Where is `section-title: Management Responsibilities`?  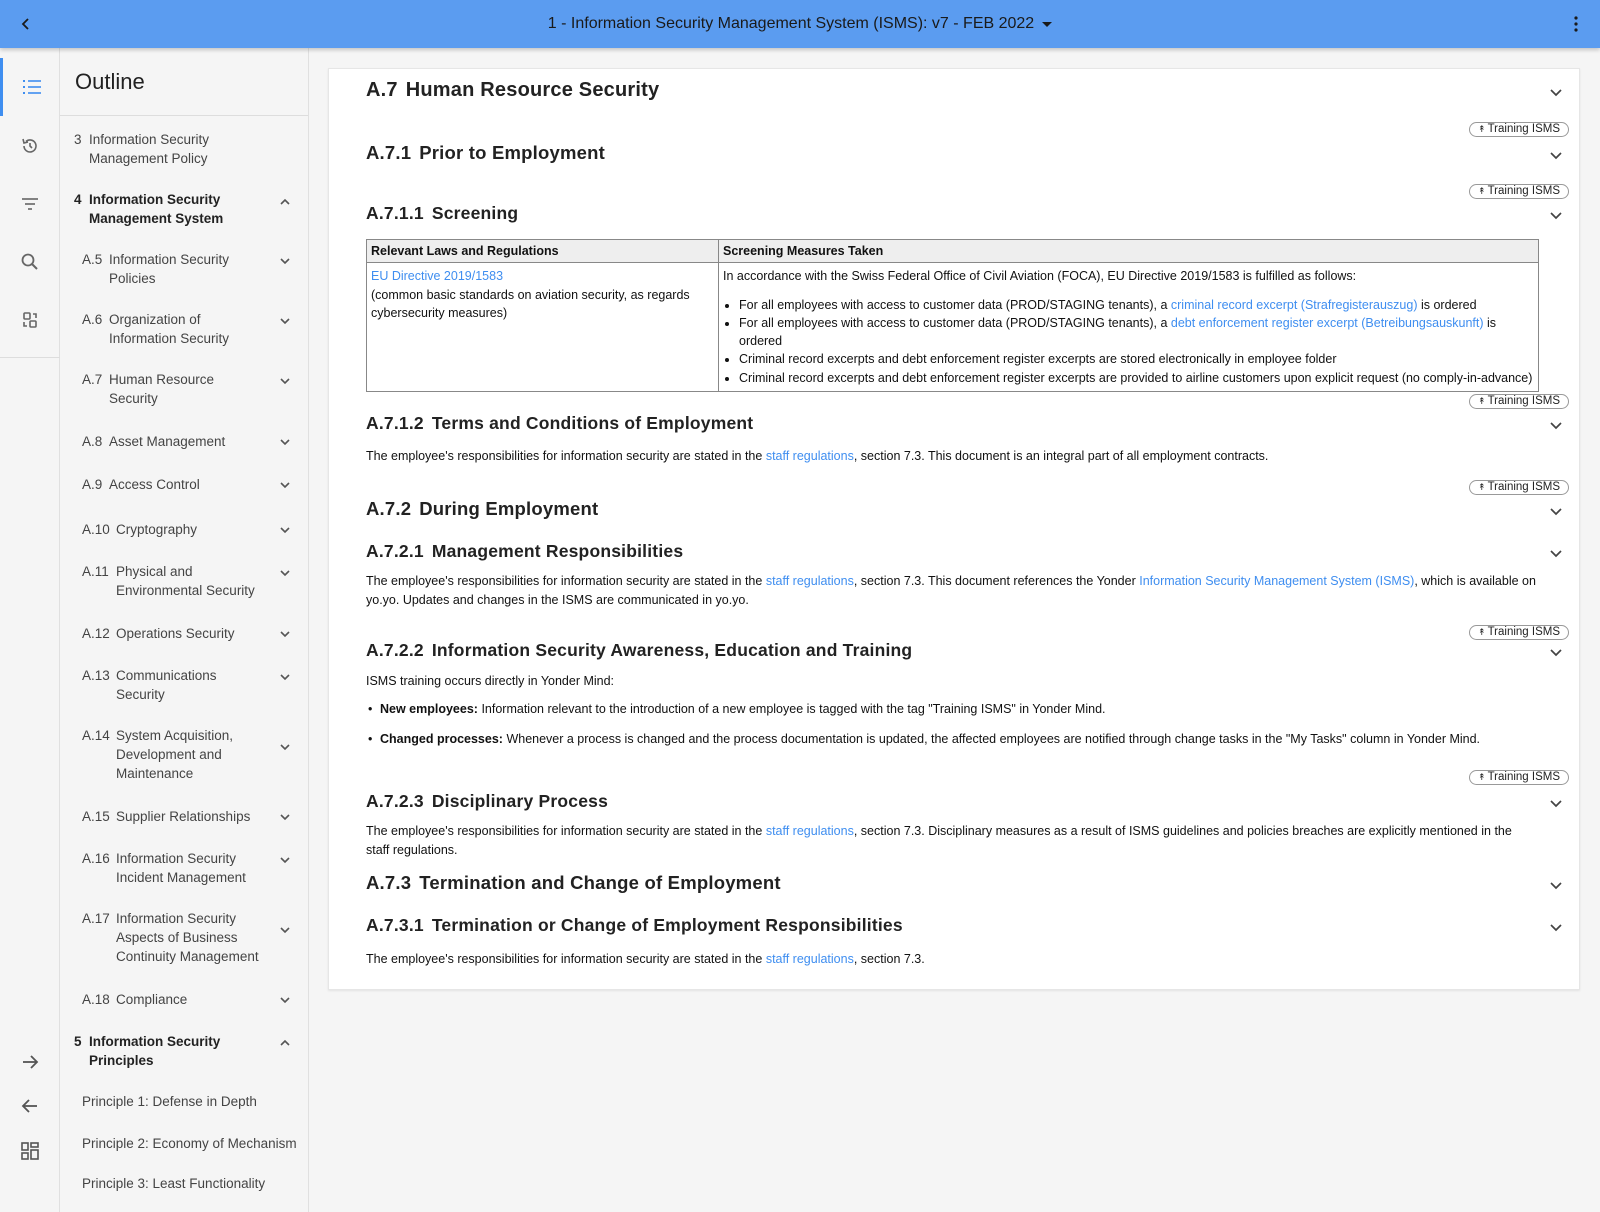
section-title: Management Responsibilities is located at coordinates (557, 551).